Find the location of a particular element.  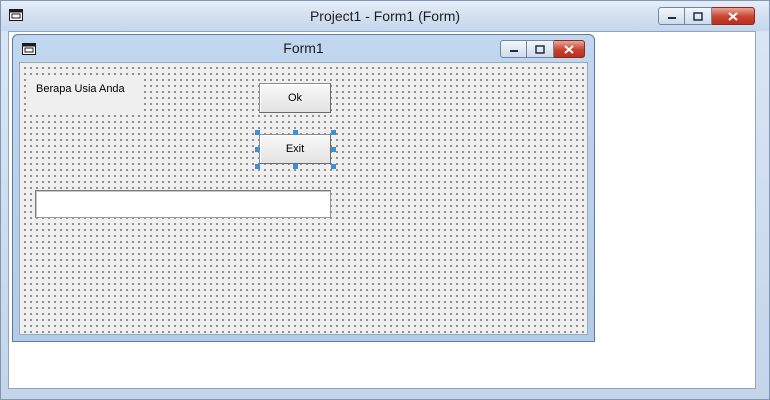

form1-titlebar: Form1 is located at coordinates (303, 48).